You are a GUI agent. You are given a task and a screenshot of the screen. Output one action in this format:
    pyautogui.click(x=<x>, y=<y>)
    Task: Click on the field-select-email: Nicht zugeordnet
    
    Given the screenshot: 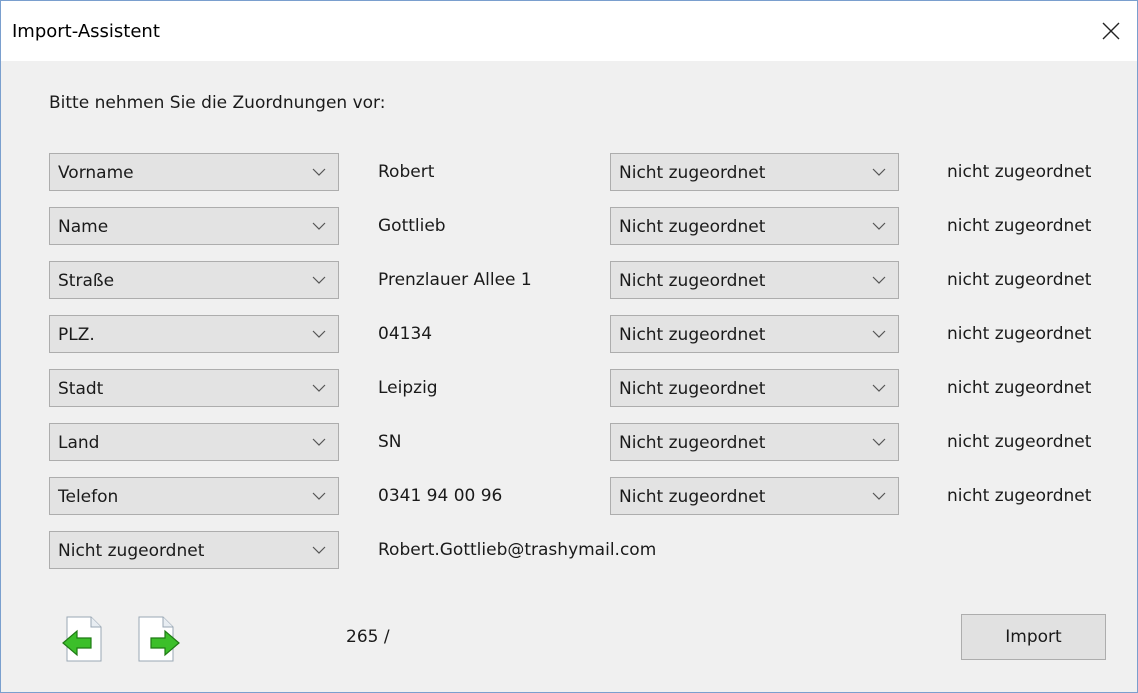 What is the action you would take?
    pyautogui.click(x=194, y=550)
    